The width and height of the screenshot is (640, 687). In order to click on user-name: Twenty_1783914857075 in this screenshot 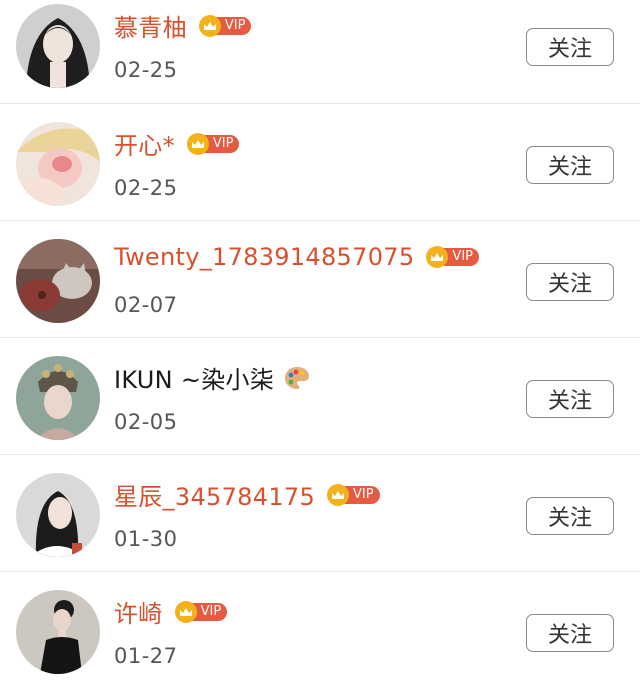, I will do `click(264, 257)`.